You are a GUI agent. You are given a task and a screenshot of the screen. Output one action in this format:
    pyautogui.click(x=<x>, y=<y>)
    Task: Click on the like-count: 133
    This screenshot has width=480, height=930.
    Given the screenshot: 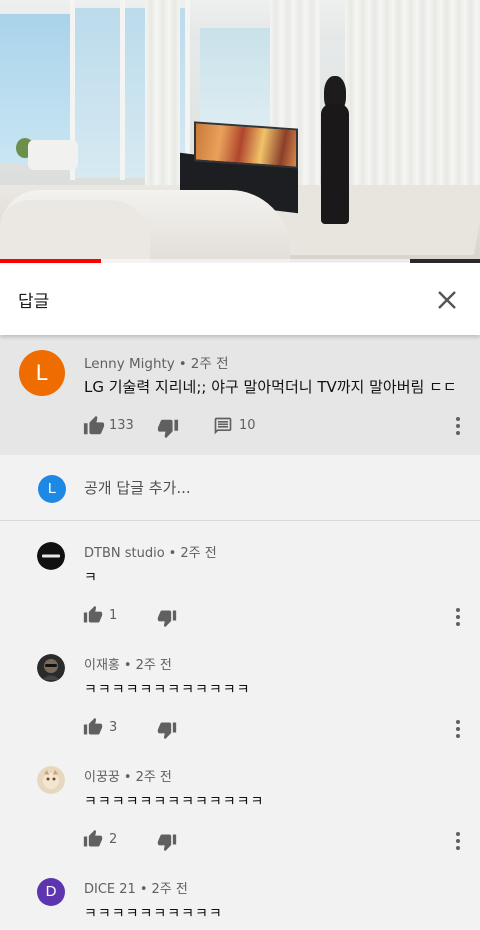 What is the action you would take?
    pyautogui.click(x=121, y=425)
    